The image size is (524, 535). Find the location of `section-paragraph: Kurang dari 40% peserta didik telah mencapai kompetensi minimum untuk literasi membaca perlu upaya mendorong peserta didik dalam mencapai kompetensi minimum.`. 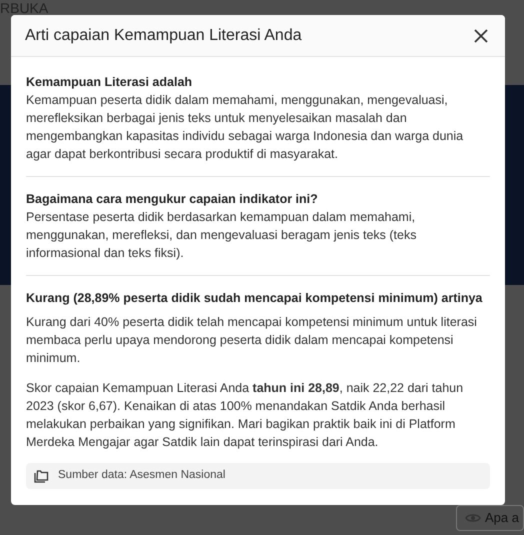

section-paragraph: Kurang dari 40% peserta didik telah mencapai kompetensi minimum untuk literasi membaca perlu upaya mendorong peserta didik dalam mencapai kompetensi minimum. is located at coordinates (252, 340).